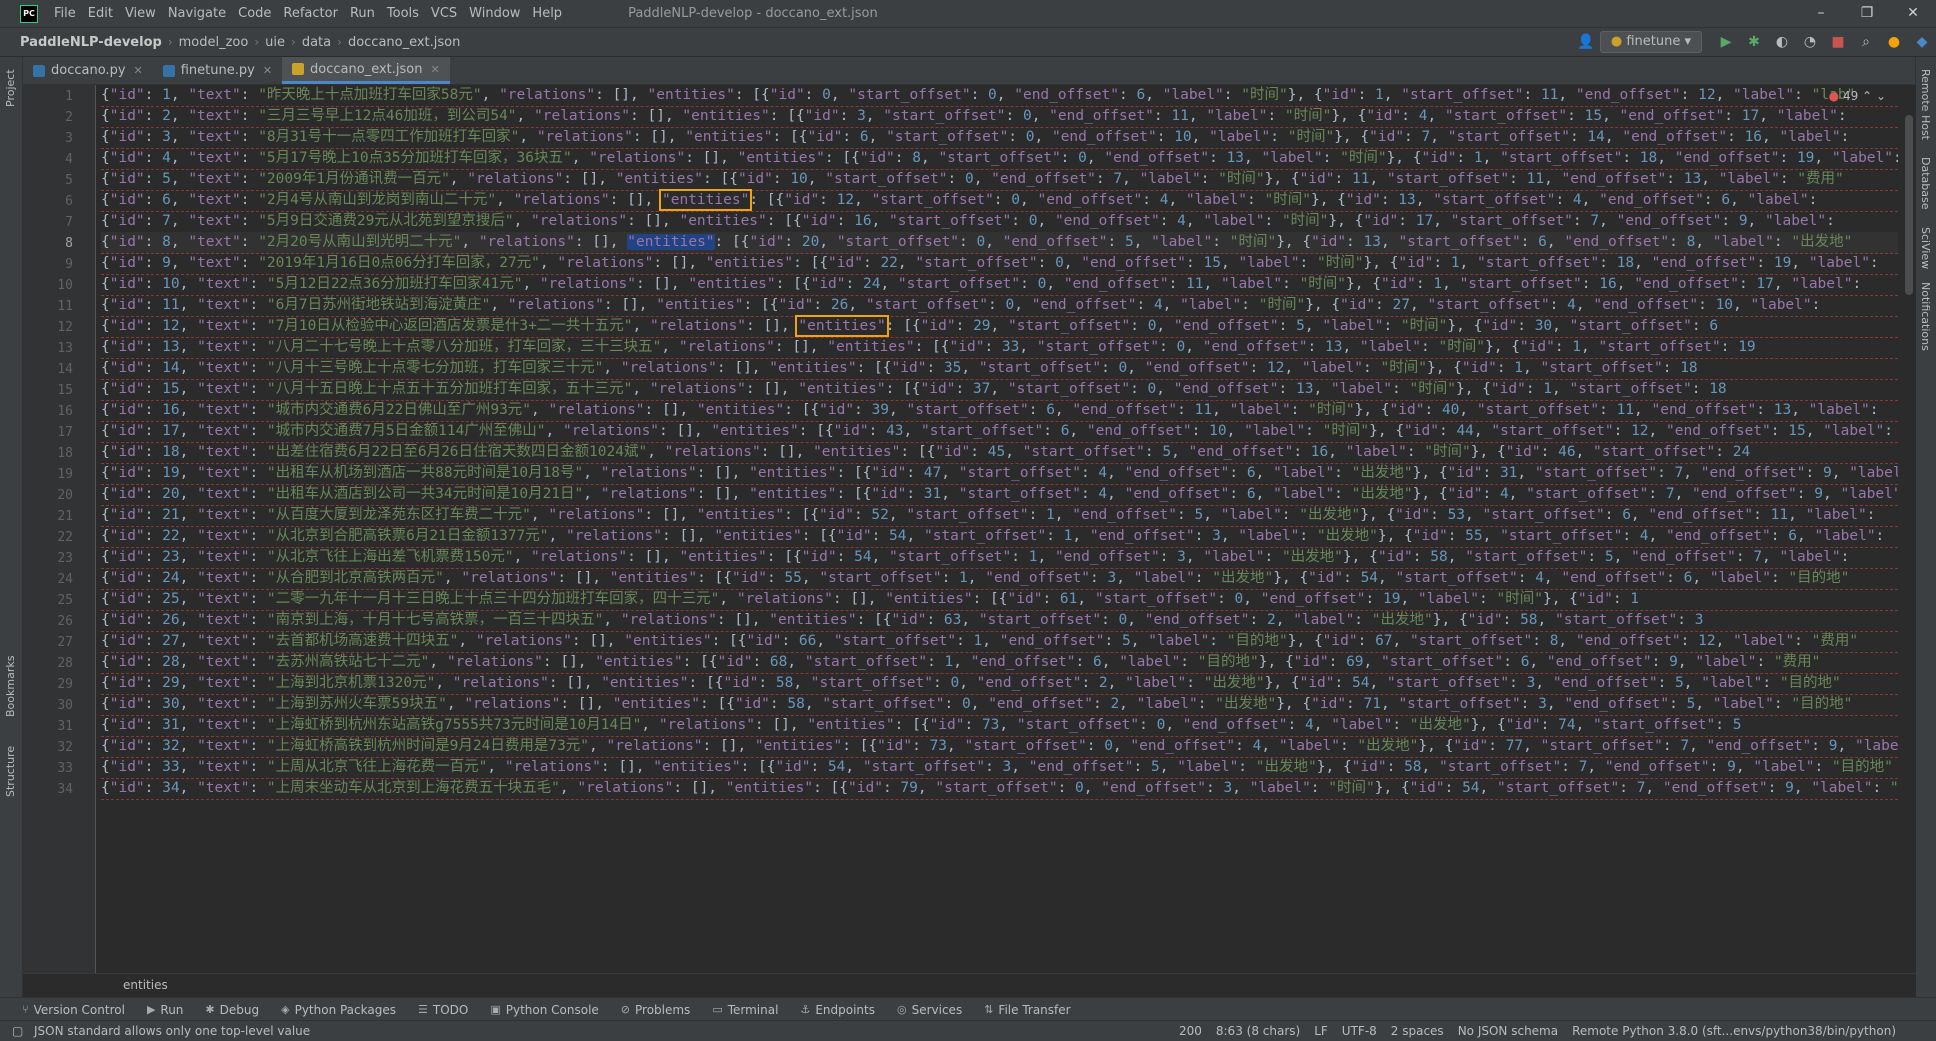 The height and width of the screenshot is (1041, 1936). I want to click on menu-refactor: Refactor, so click(310, 13).